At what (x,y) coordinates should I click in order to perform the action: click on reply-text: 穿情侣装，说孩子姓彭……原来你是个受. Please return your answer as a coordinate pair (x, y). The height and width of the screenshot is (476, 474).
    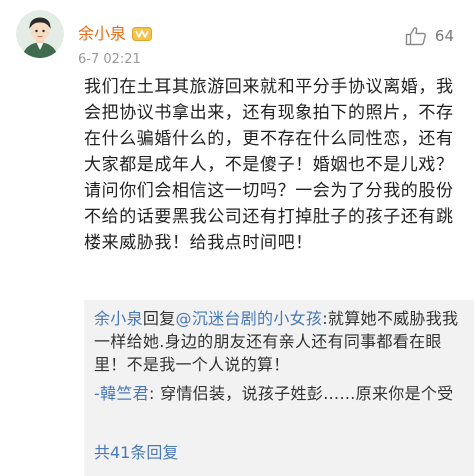
    Looking at the image, I should click on (304, 393).